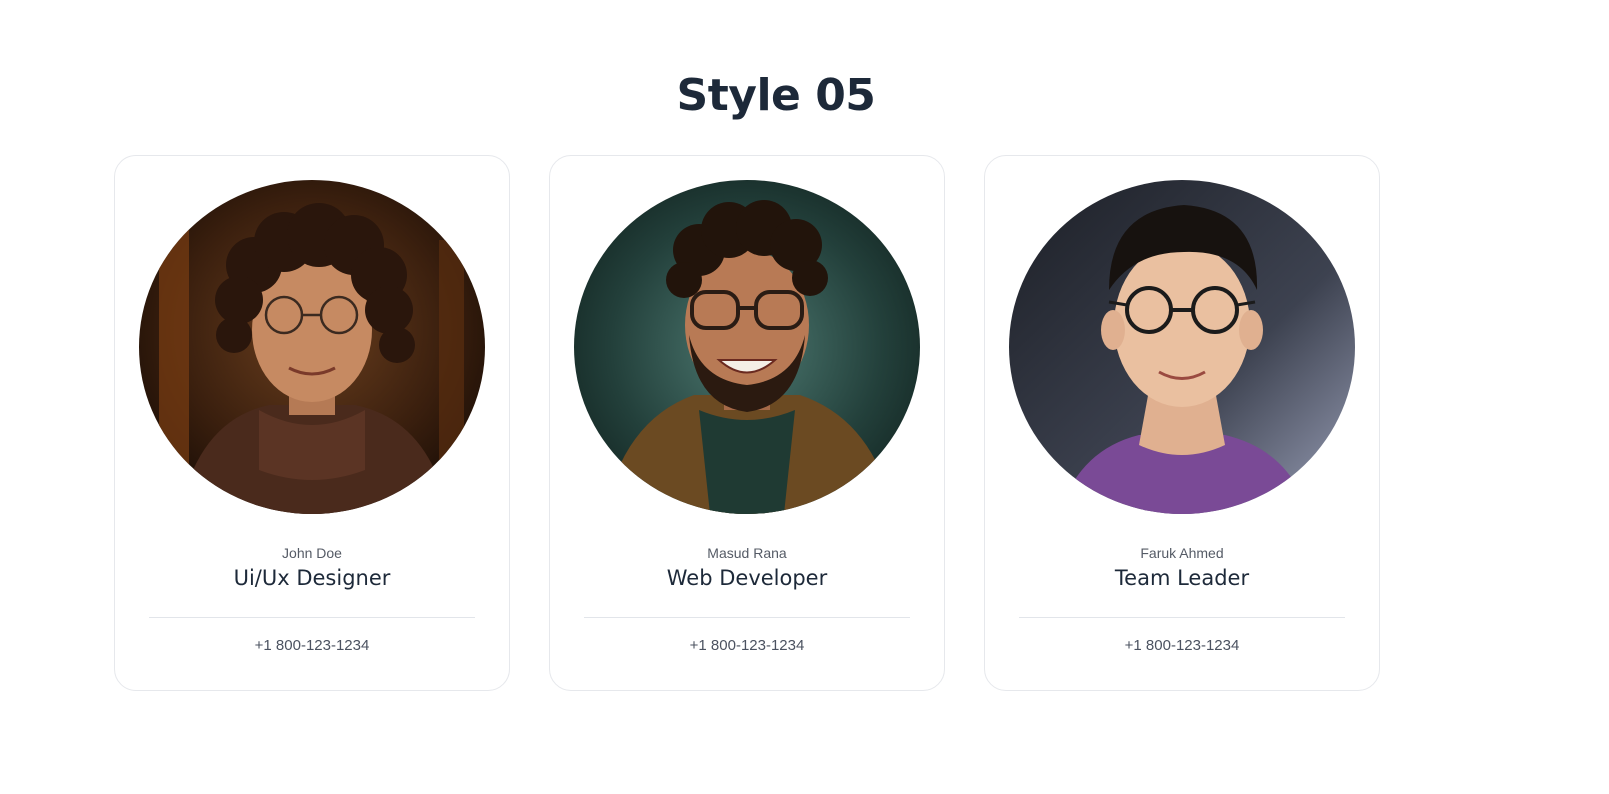  Describe the element at coordinates (1182, 553) in the screenshot. I see `member-name: Faruk Ahmed` at that location.